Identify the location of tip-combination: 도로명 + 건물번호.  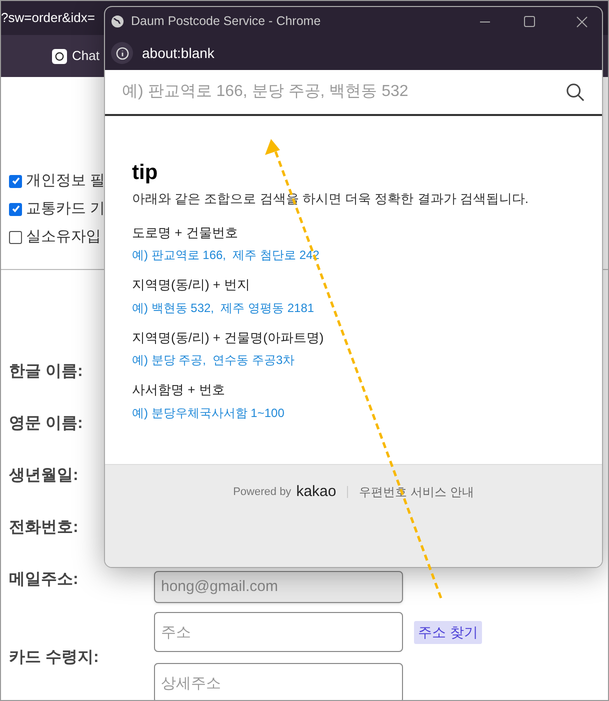
(185, 233).